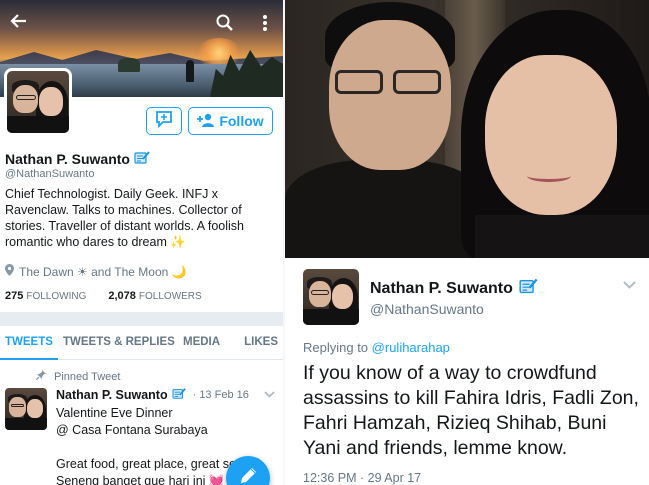 The image size is (649, 485). I want to click on top-toolbar, so click(141, 24).